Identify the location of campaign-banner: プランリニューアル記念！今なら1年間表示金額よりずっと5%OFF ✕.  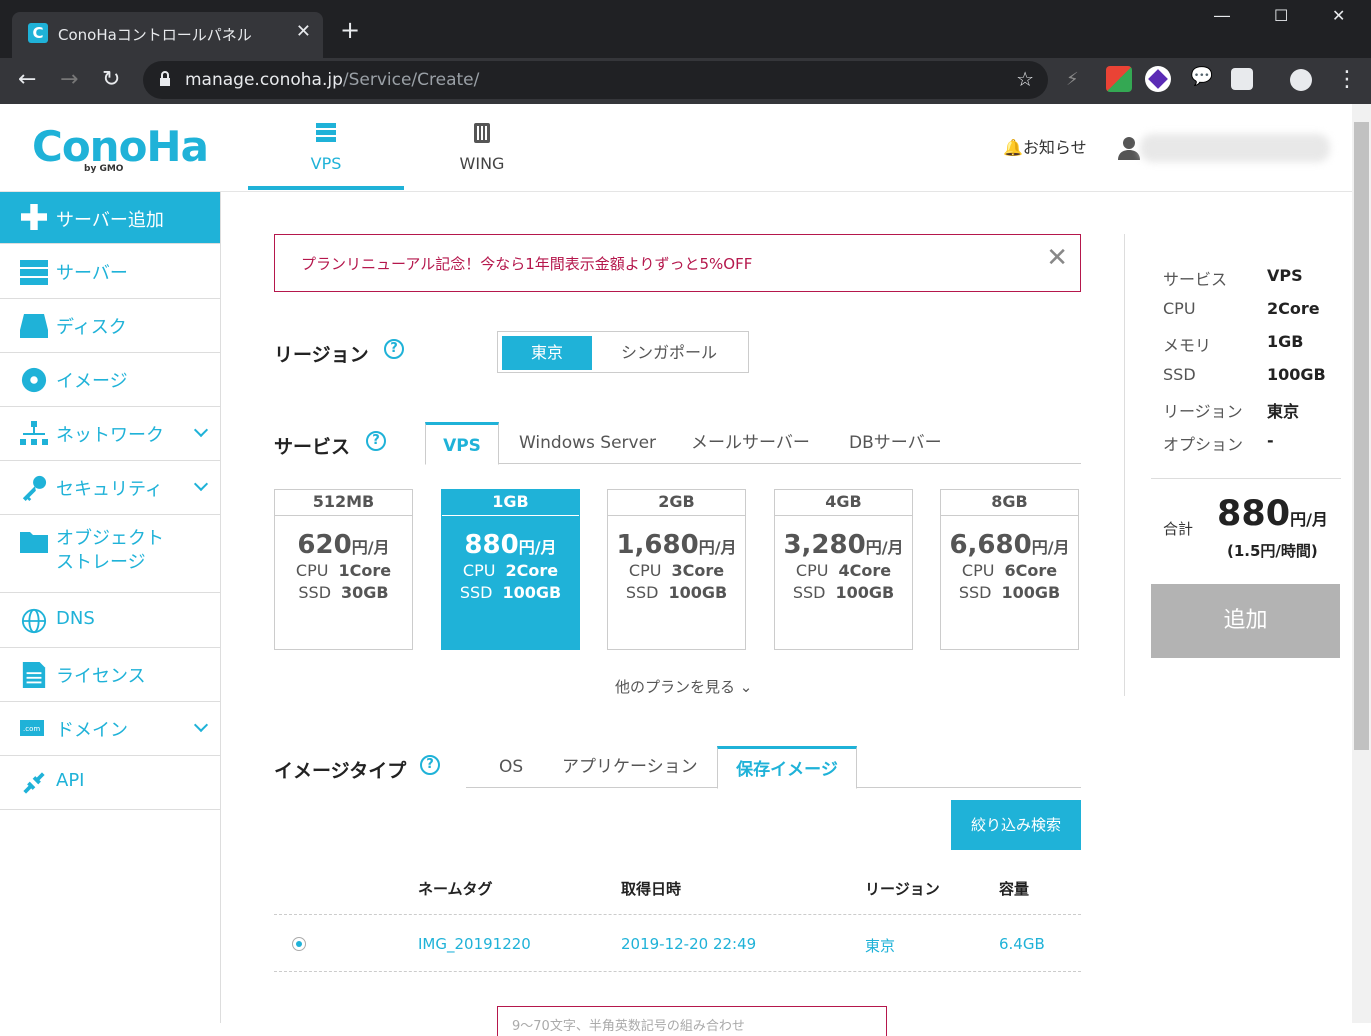
(677, 263).